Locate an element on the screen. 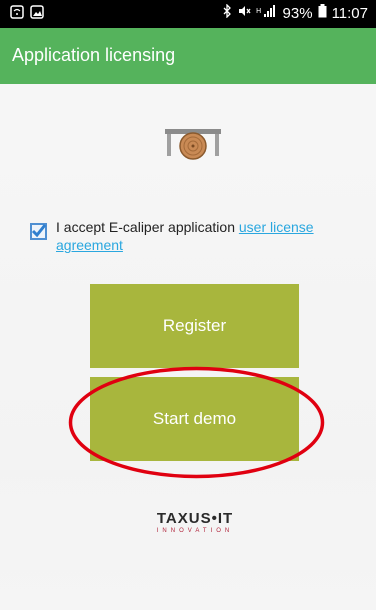 This screenshot has width=376, height=610. clock: 11:07 is located at coordinates (349, 13).